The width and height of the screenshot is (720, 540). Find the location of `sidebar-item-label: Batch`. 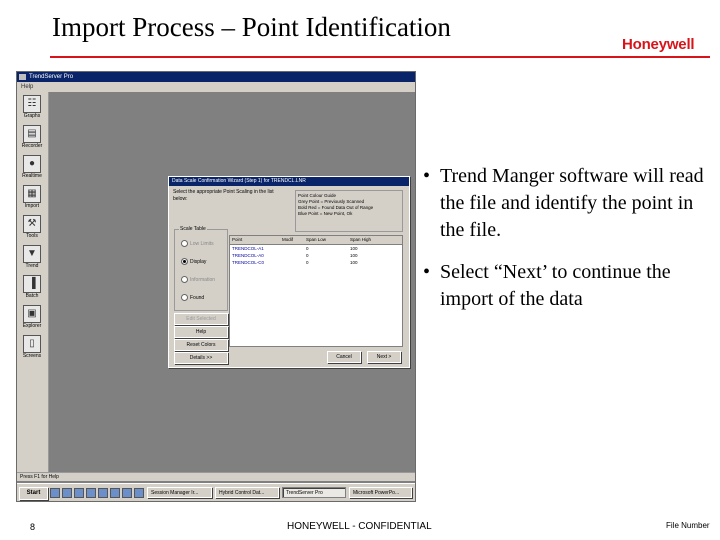

sidebar-item-label: Batch is located at coordinates (32, 296).